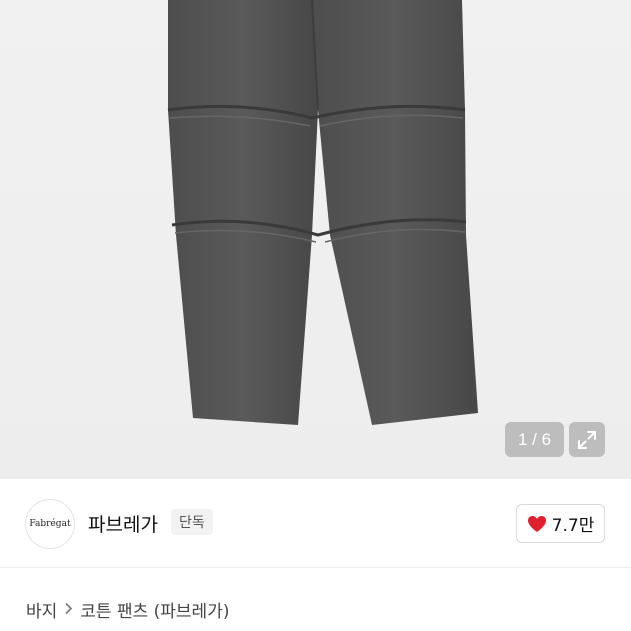  Describe the element at coordinates (41, 609) in the screenshot. I see `breadcrumb-category: 바지` at that location.